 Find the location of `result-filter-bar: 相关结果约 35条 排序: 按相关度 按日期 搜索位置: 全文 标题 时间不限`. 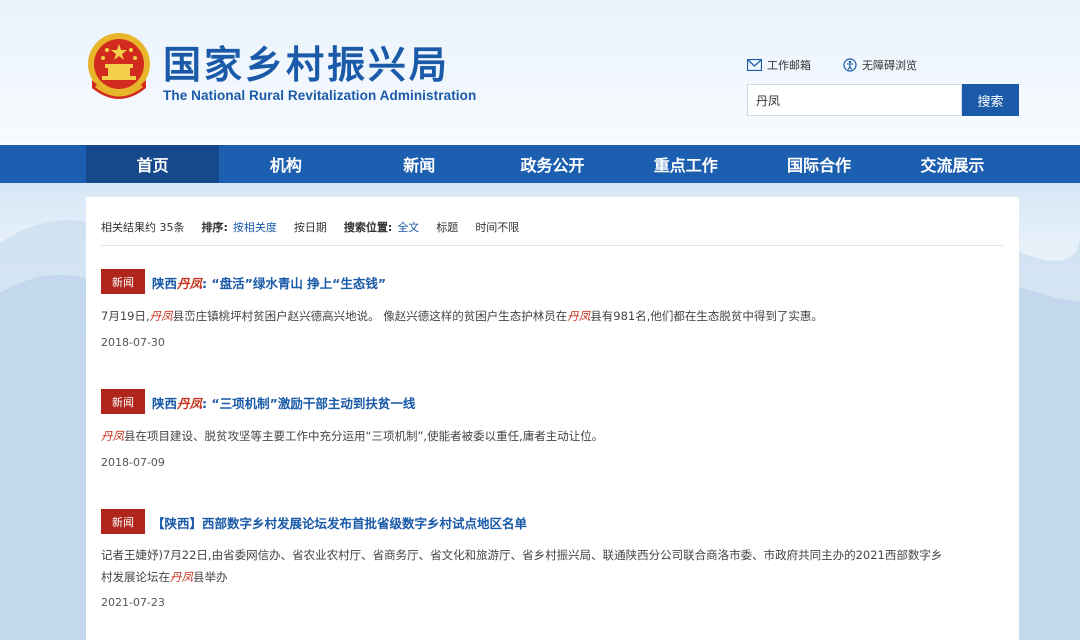

result-filter-bar: 相关结果约 35条 排序: 按相关度 按日期 搜索位置: 全文 标题 时间不限 is located at coordinates (318, 227).